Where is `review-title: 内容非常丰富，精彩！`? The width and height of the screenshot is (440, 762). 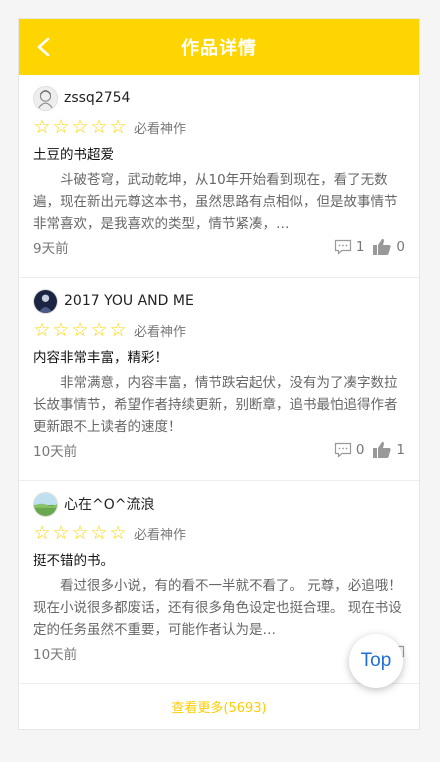 review-title: 内容非常丰富，精彩！ is located at coordinates (100, 358).